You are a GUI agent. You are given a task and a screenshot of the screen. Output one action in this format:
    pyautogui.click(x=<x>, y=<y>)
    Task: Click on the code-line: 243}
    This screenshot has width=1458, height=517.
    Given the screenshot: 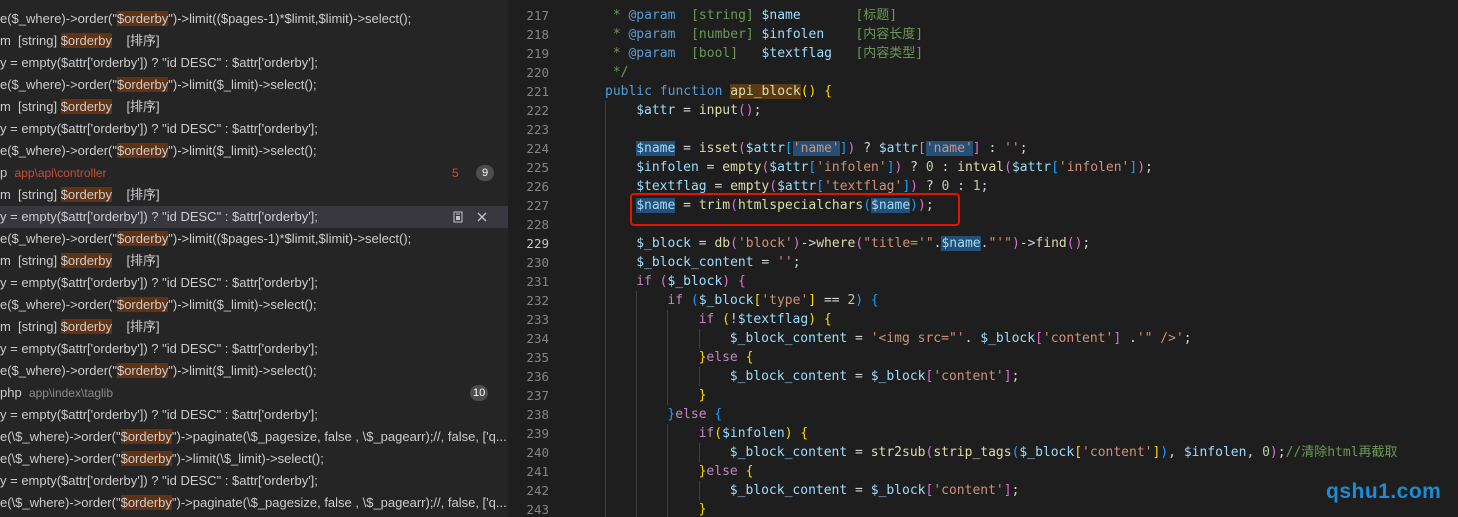 What is the action you would take?
    pyautogui.click(x=983, y=508)
    